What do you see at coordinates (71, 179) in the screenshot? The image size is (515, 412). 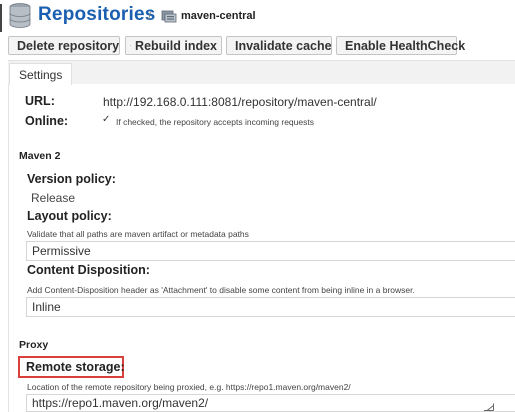 I see `version-policy-label: Version policy:` at bounding box center [71, 179].